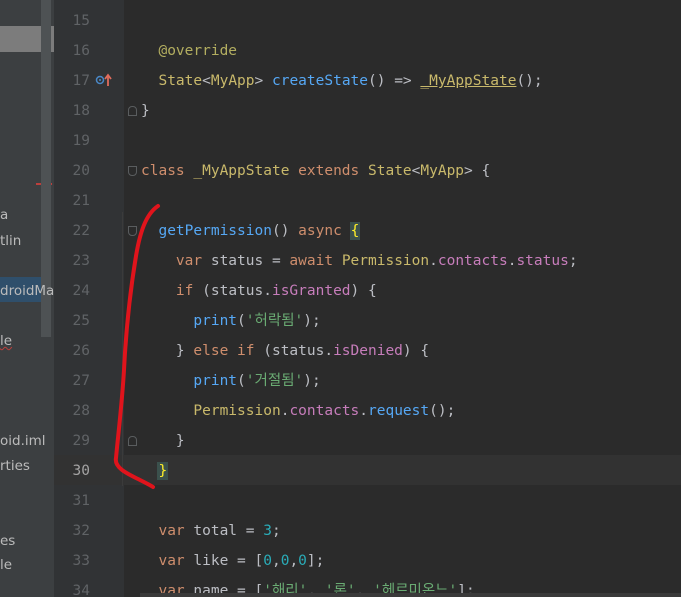  I want to click on line-number: 19, so click(81, 141).